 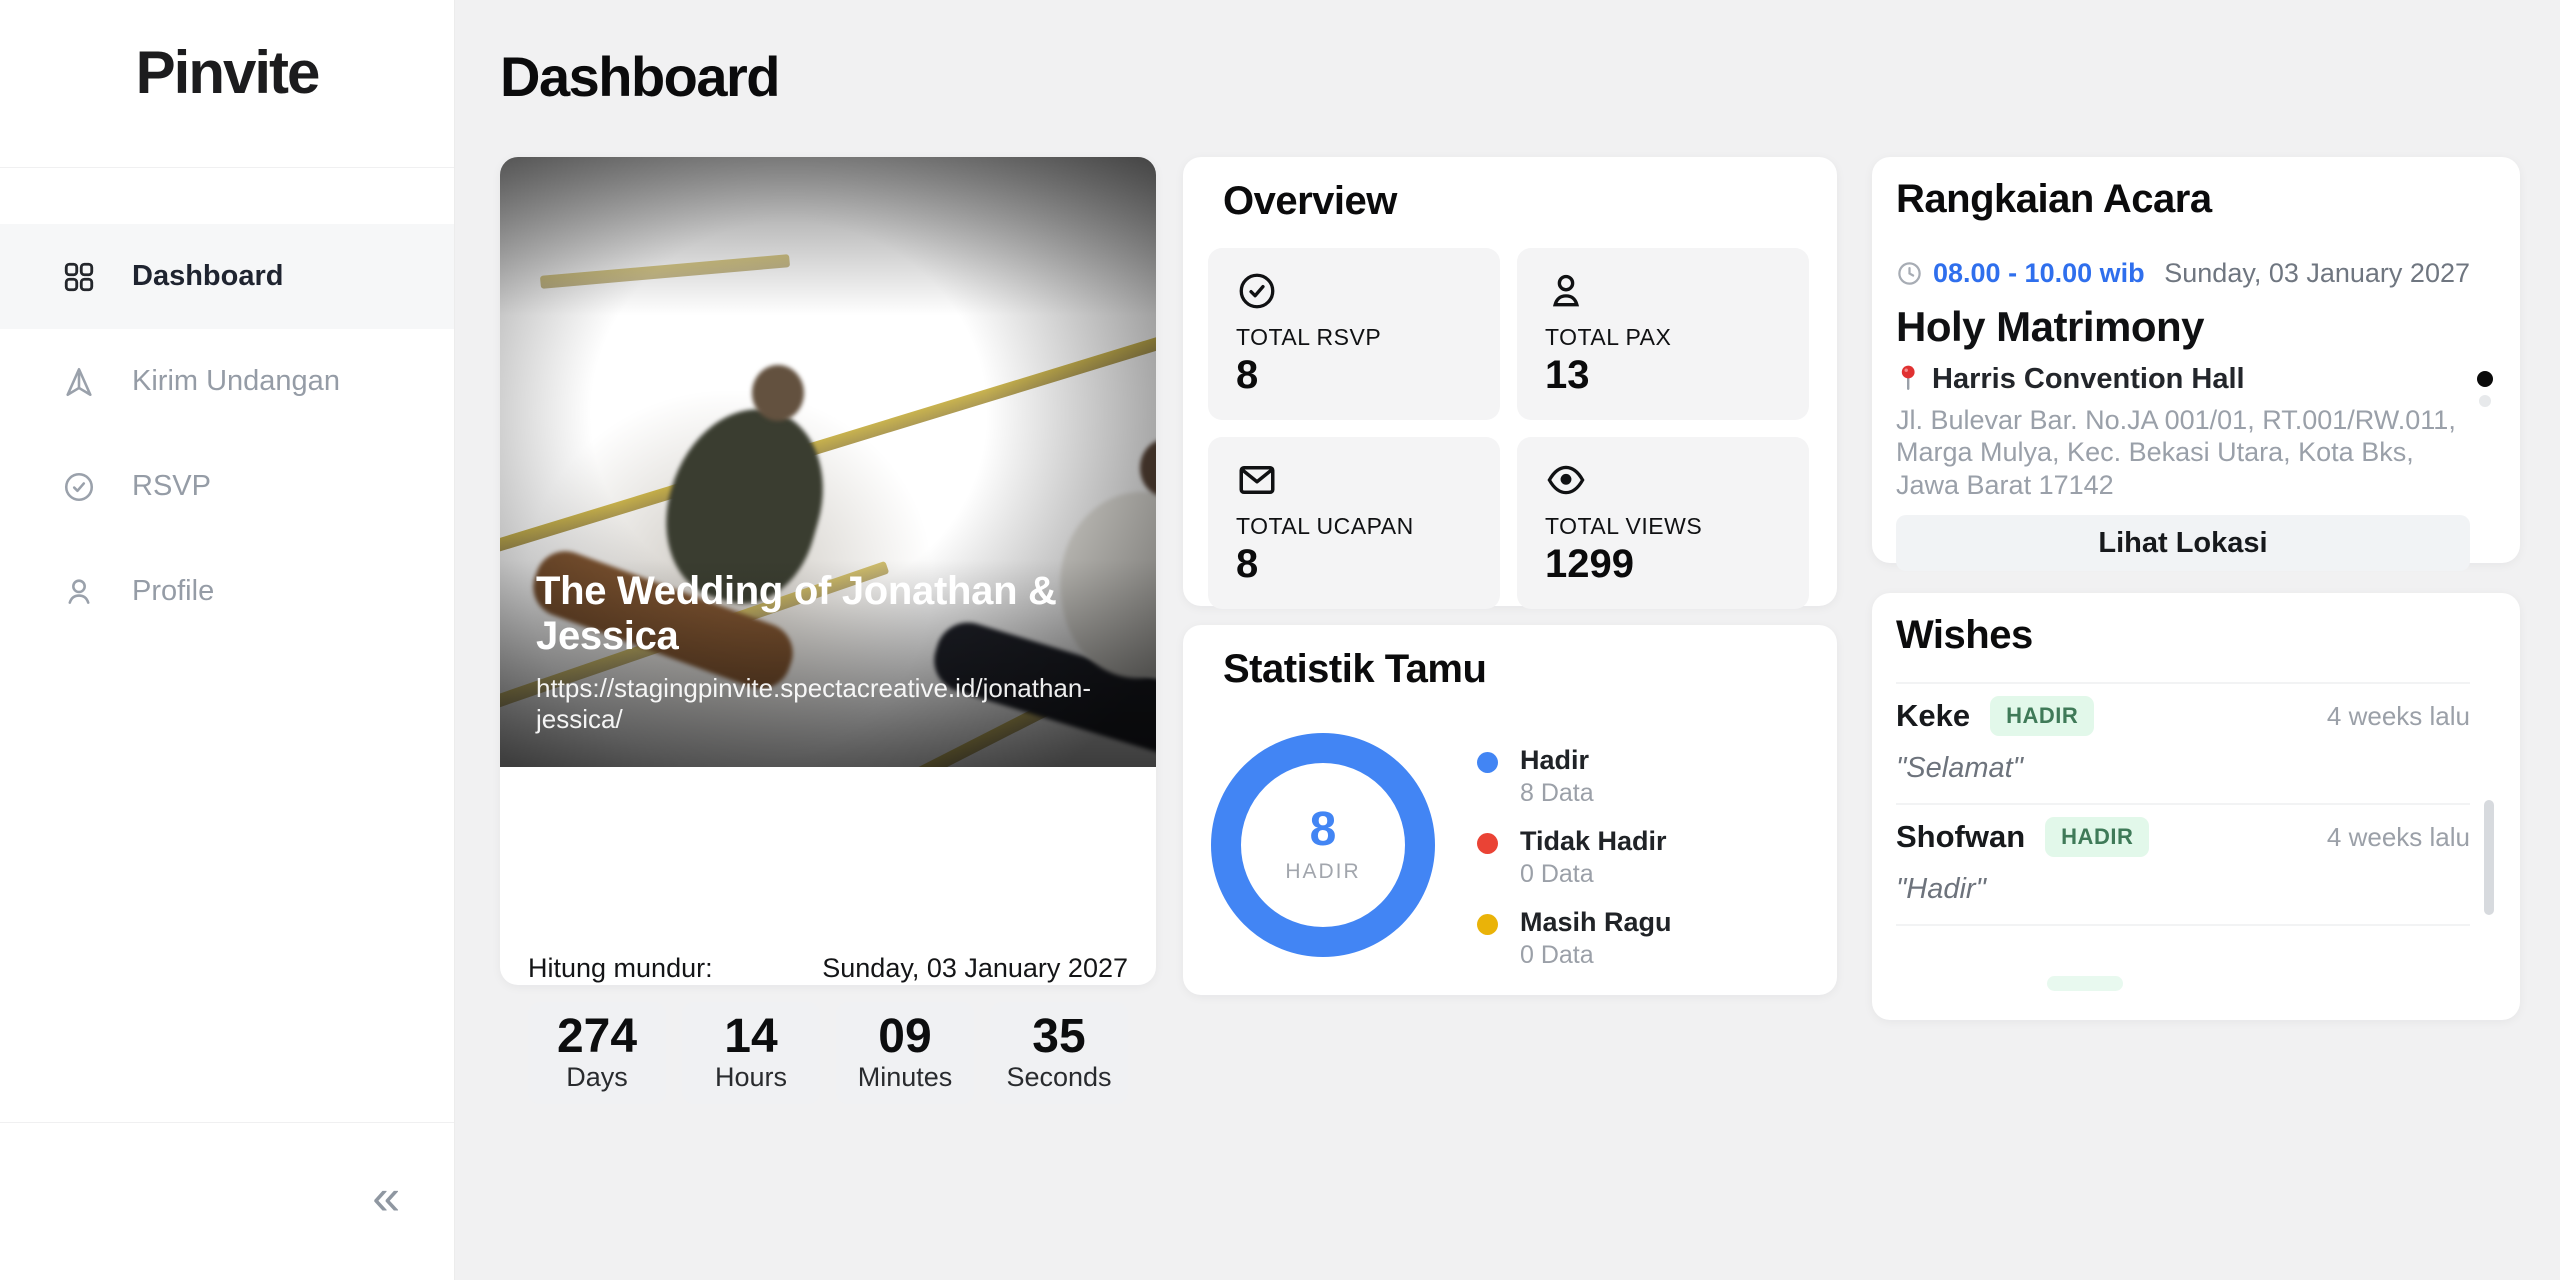 I want to click on carousel-dot-active, so click(x=2485, y=379).